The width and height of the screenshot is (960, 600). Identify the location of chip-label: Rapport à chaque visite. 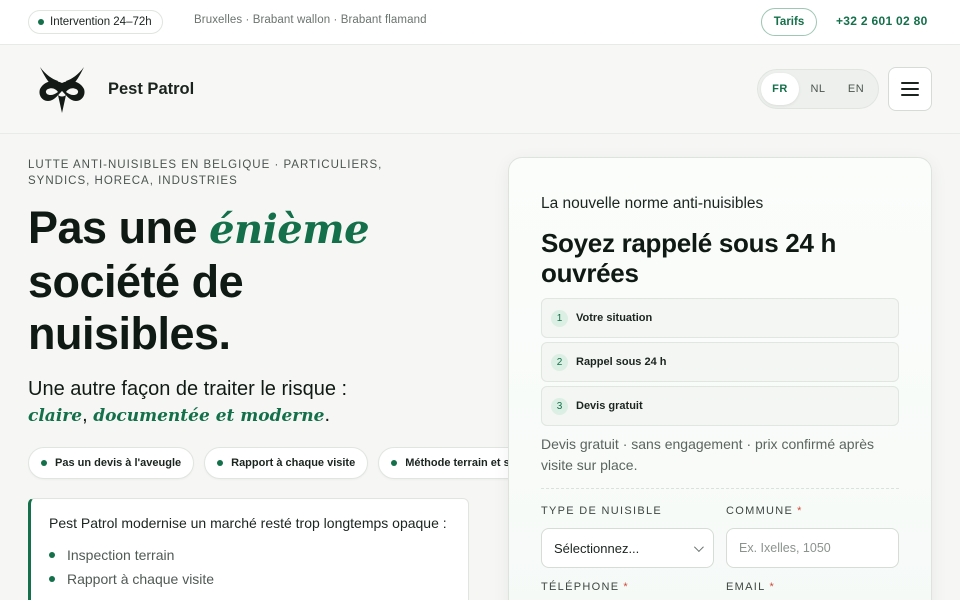
(293, 463).